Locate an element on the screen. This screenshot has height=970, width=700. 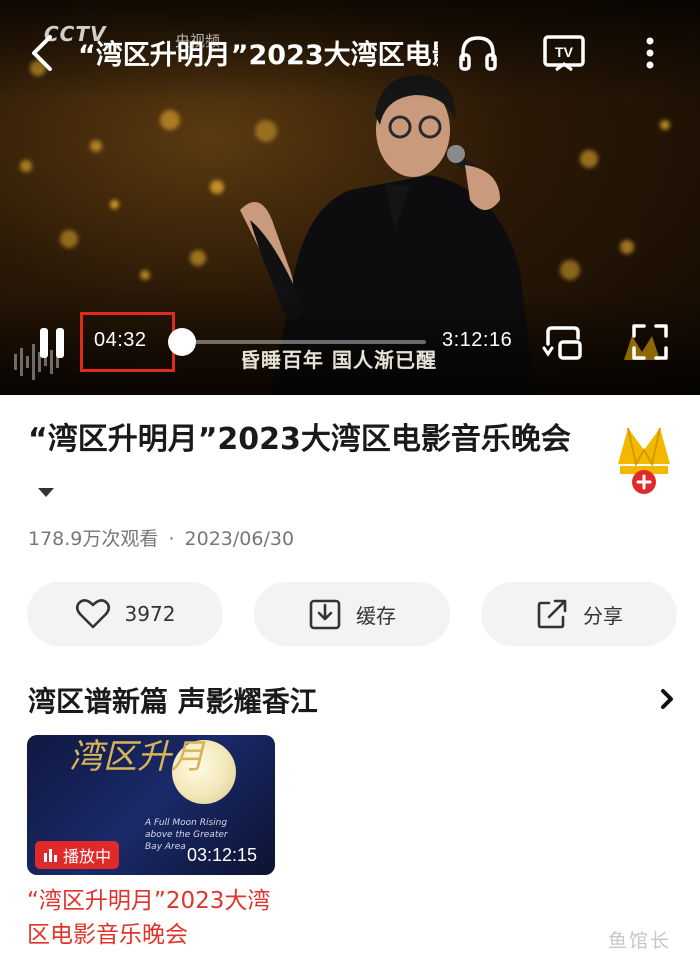
back-button is located at coordinates (42, 53).